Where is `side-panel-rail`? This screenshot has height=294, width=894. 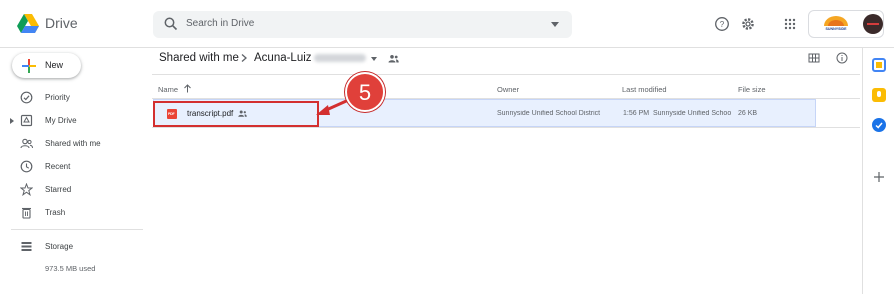
side-panel-rail is located at coordinates (878, 171).